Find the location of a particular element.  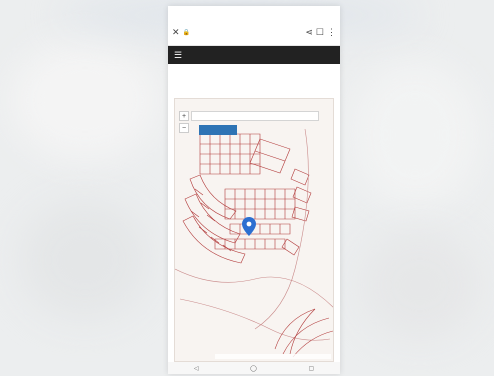

recents-icon: ▢ is located at coordinates (311, 368).